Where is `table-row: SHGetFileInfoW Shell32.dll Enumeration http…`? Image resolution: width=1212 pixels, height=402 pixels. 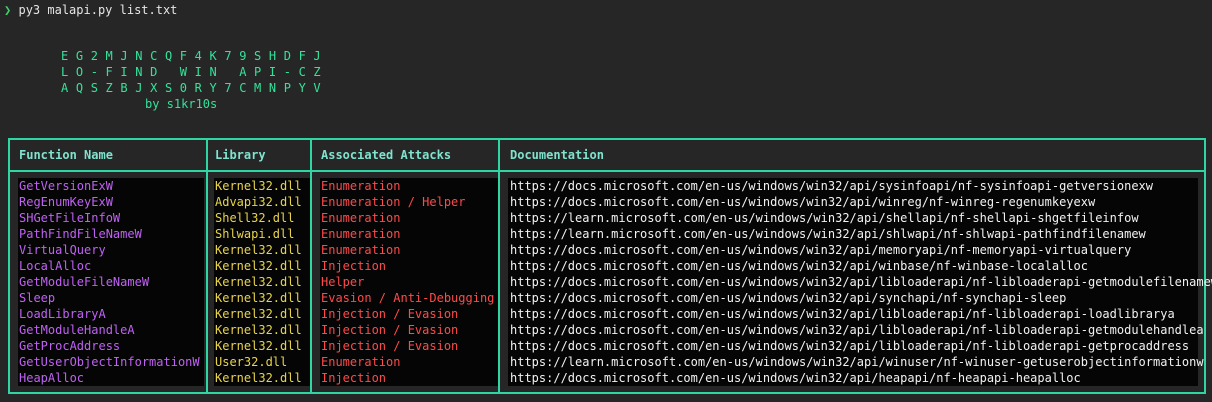 table-row: SHGetFileInfoW Shell32.dll Enumeration http… is located at coordinates (607, 218).